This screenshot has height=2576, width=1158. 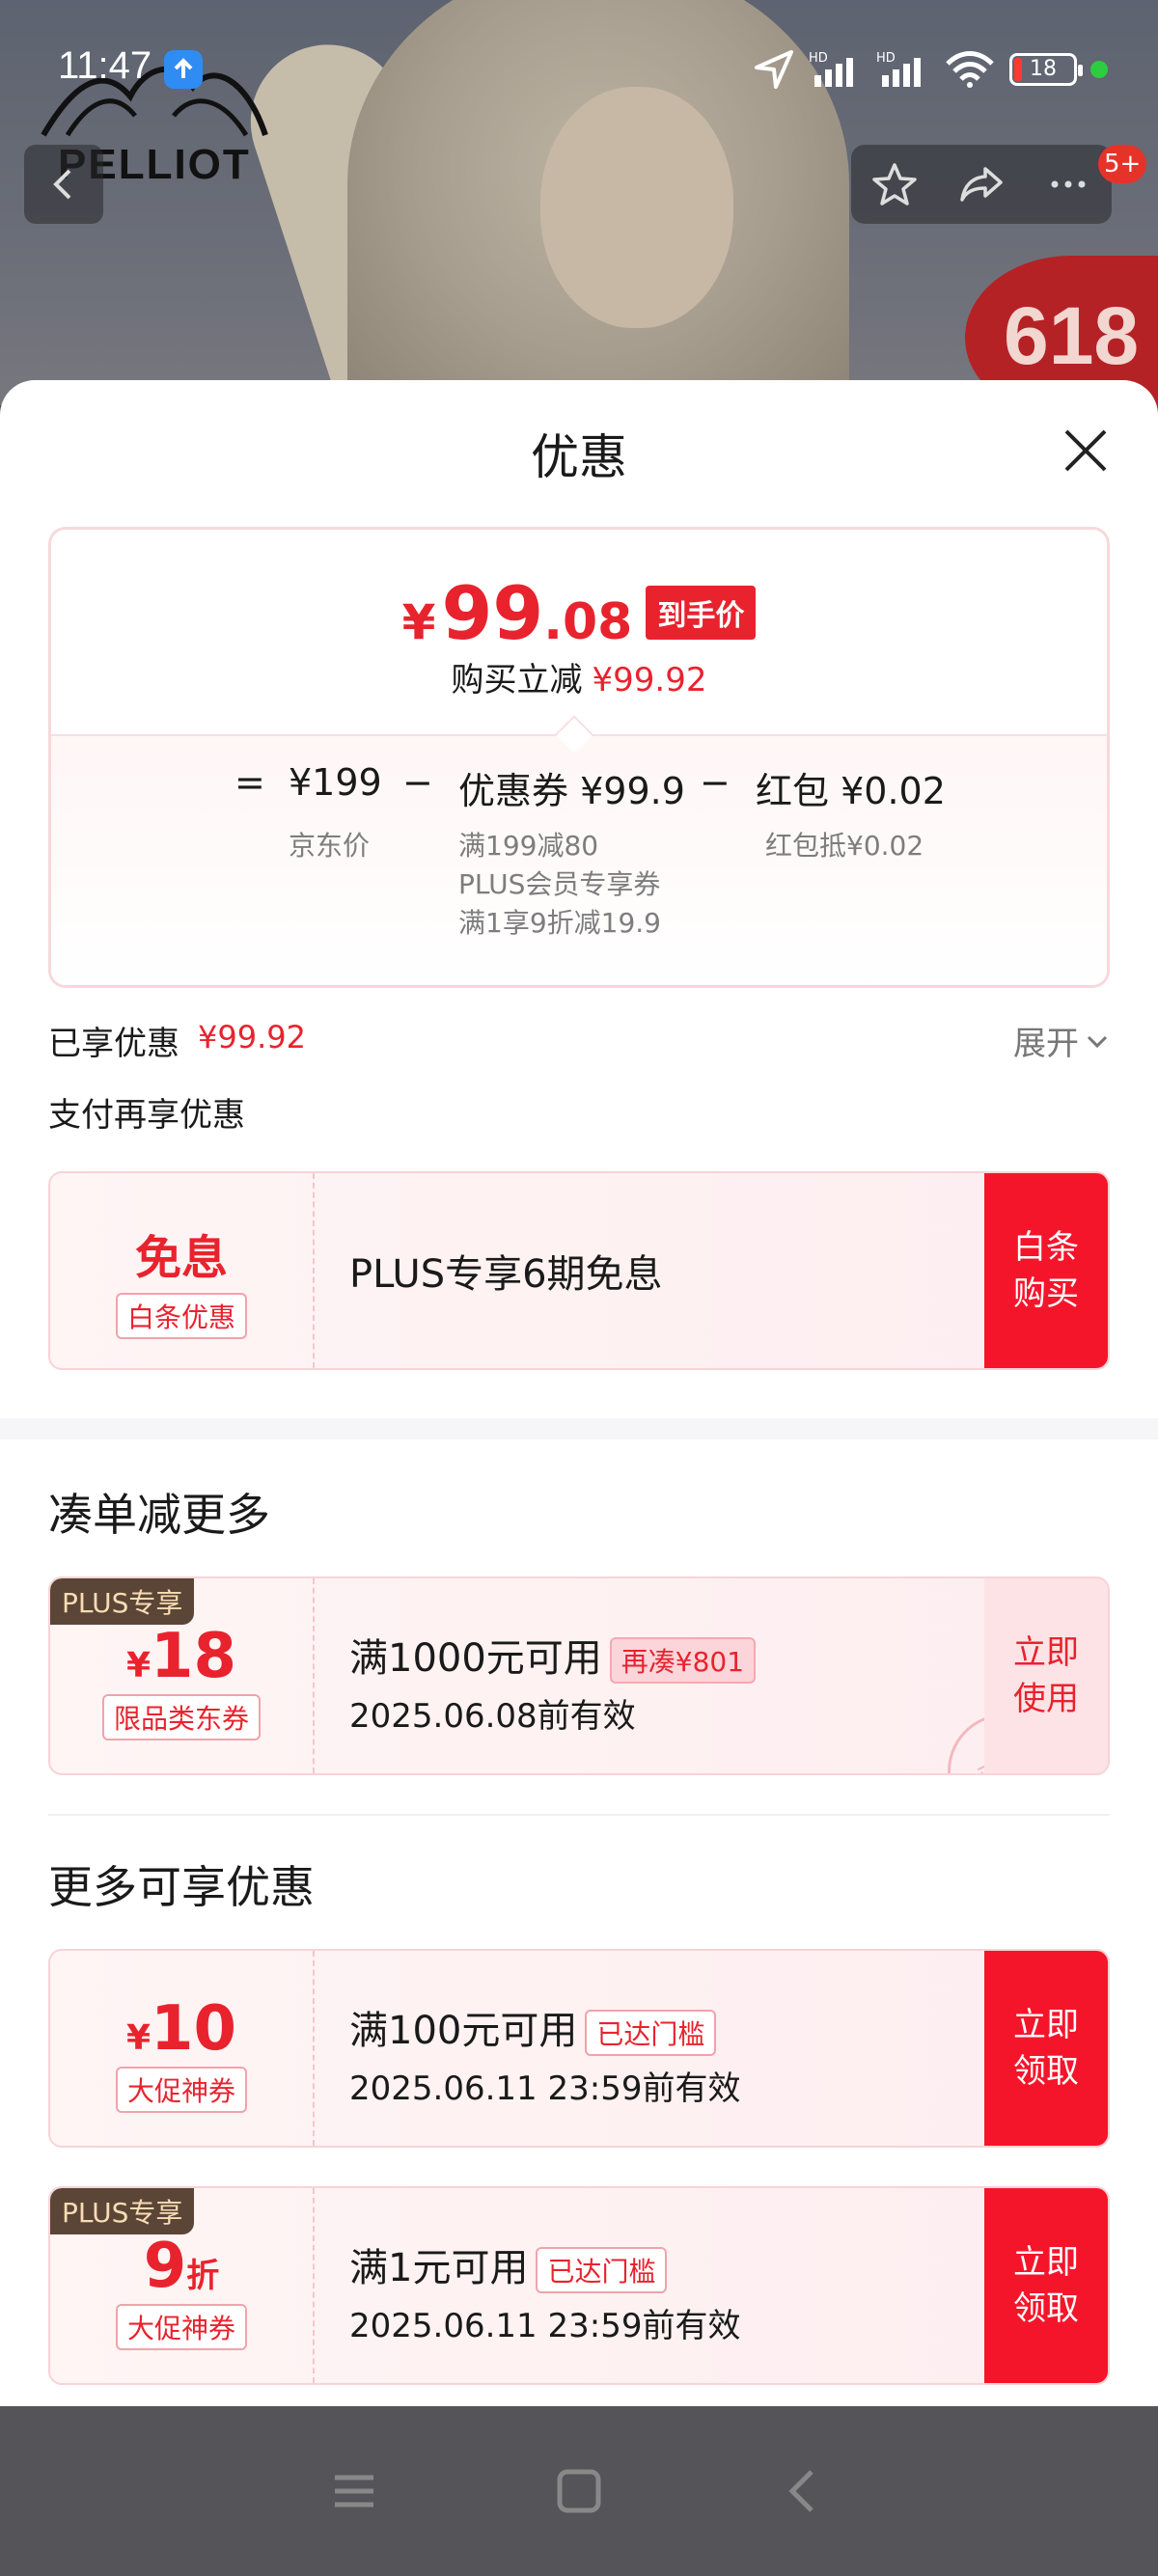 I want to click on coupon-amount-value: 18, so click(x=194, y=1656).